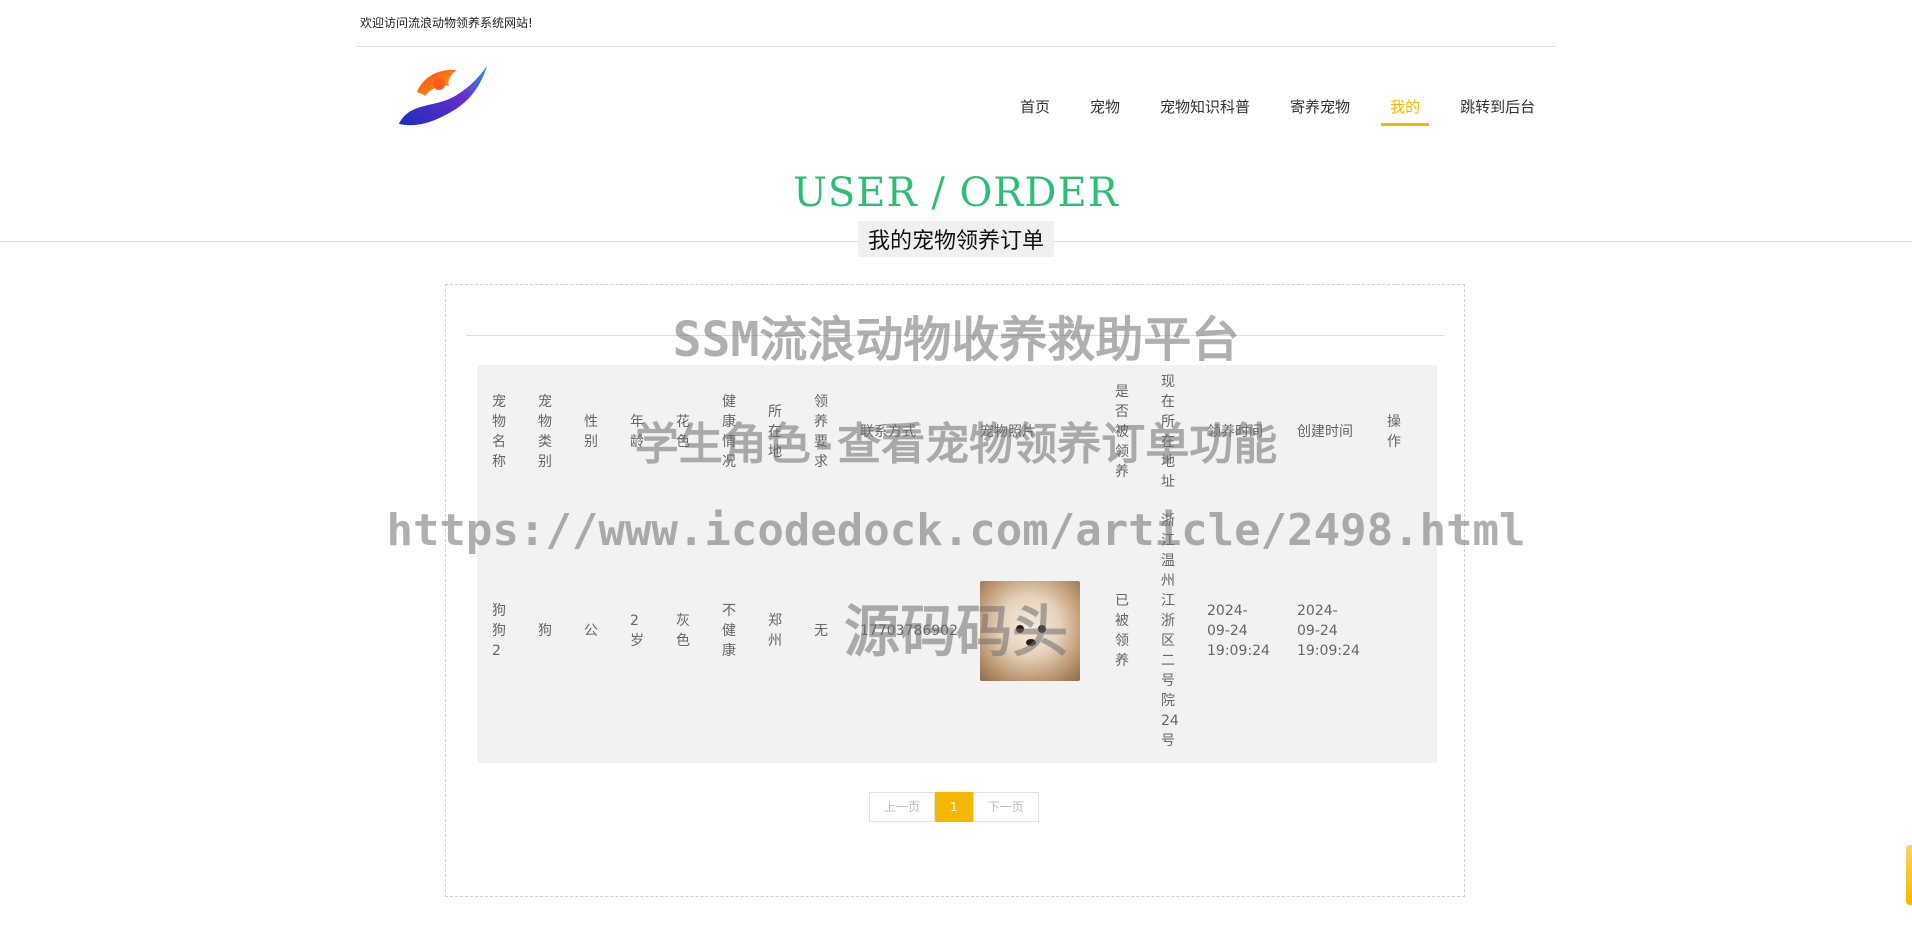 The height and width of the screenshot is (928, 1912). What do you see at coordinates (1035, 109) in the screenshot?
I see `nav-home: 首页` at bounding box center [1035, 109].